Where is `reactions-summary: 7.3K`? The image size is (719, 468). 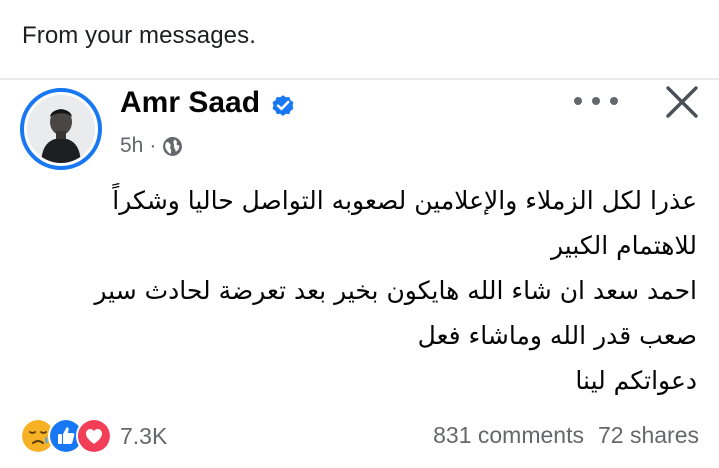 reactions-summary: 7.3K is located at coordinates (93, 436).